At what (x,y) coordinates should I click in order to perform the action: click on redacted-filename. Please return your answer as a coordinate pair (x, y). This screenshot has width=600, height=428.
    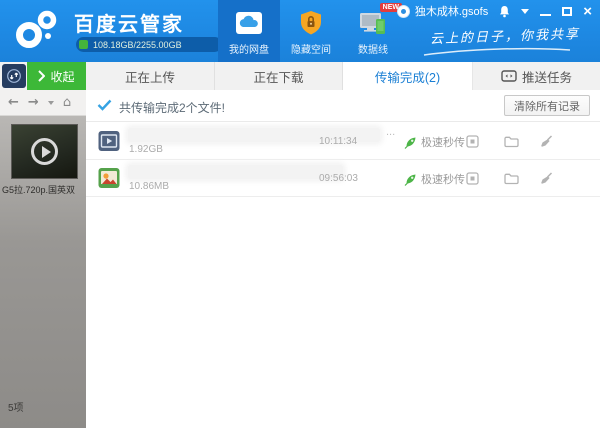
    Looking at the image, I should click on (235, 172).